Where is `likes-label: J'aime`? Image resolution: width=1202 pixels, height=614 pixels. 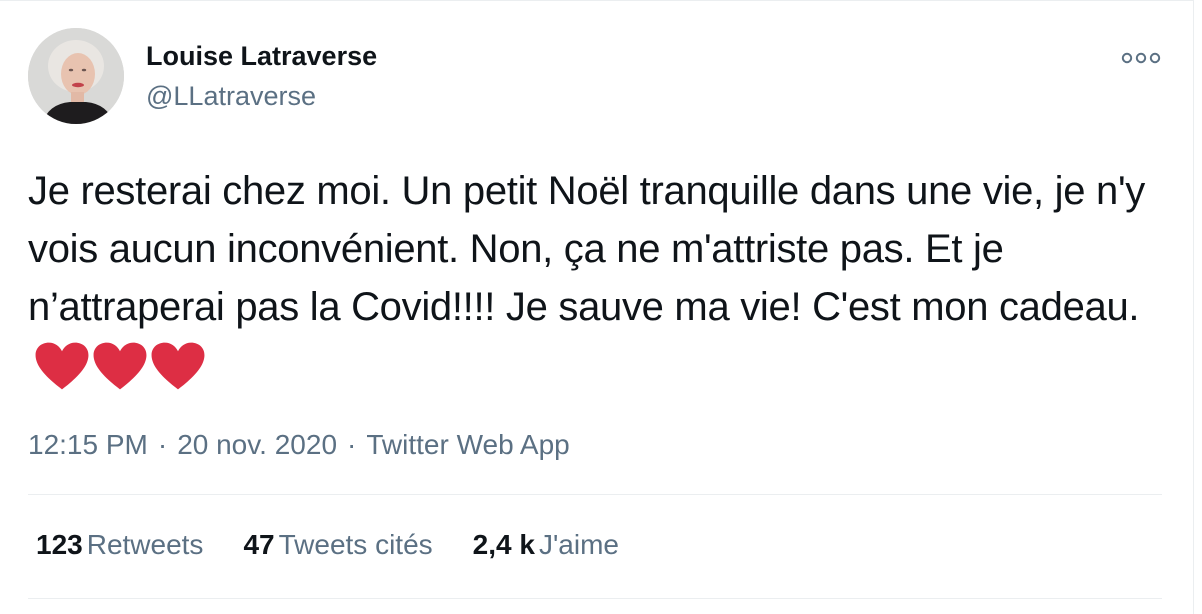
likes-label: J'aime is located at coordinates (578, 544).